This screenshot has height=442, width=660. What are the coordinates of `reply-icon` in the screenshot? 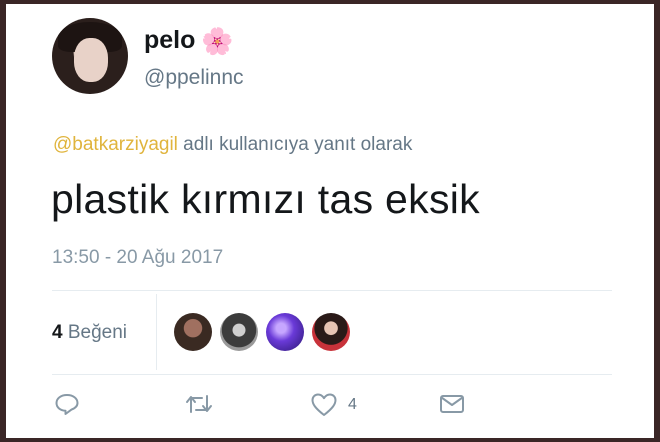 It's located at (67, 404).